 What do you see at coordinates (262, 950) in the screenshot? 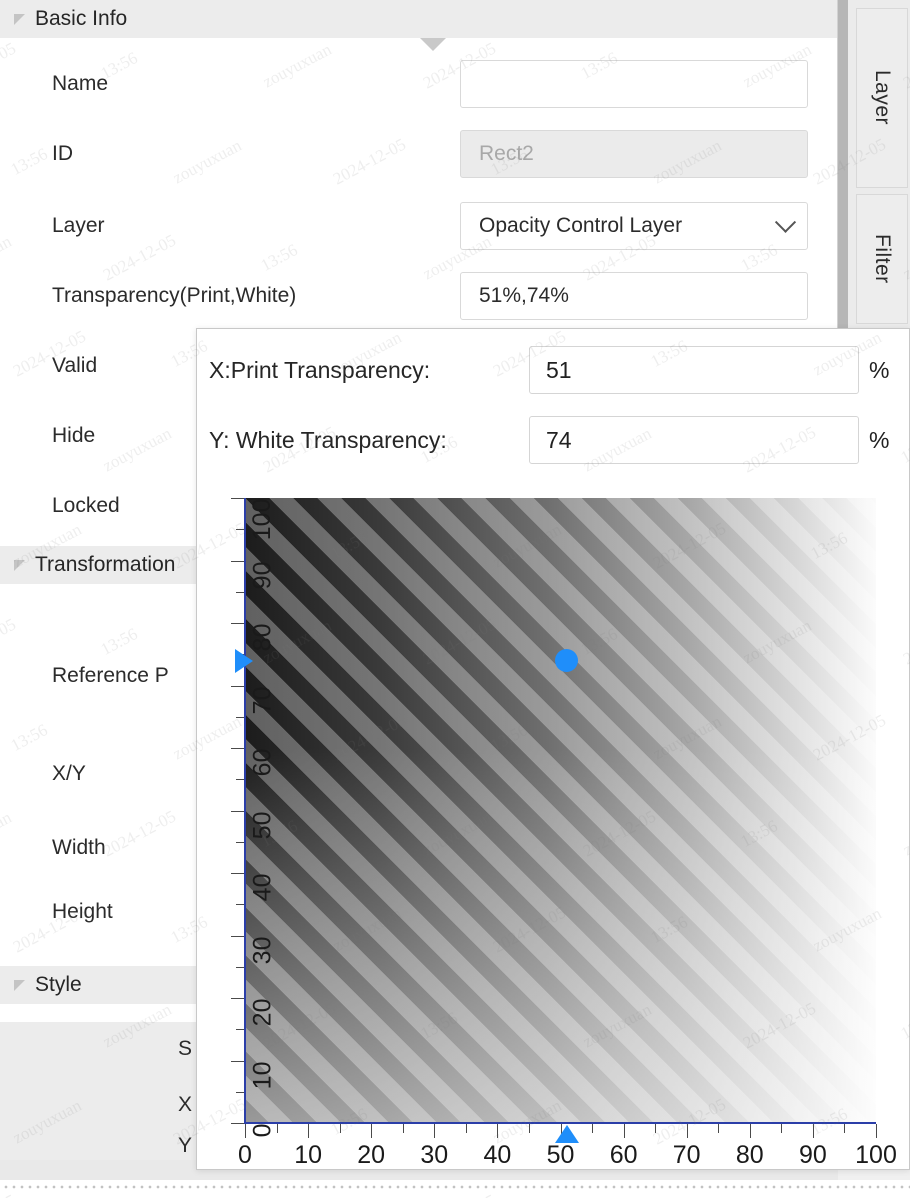
I see `y-tick-label: 30` at bounding box center [262, 950].